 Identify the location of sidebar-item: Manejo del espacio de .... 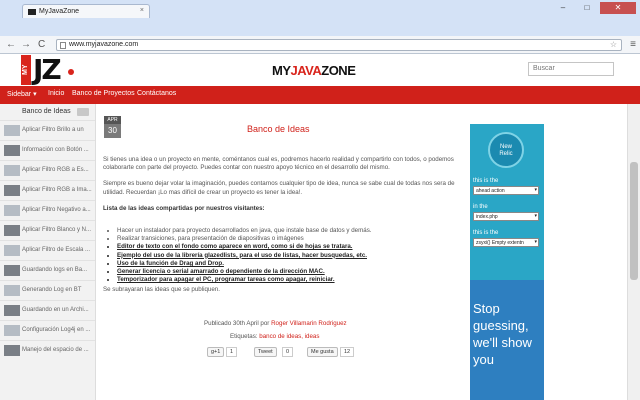
(47, 350).